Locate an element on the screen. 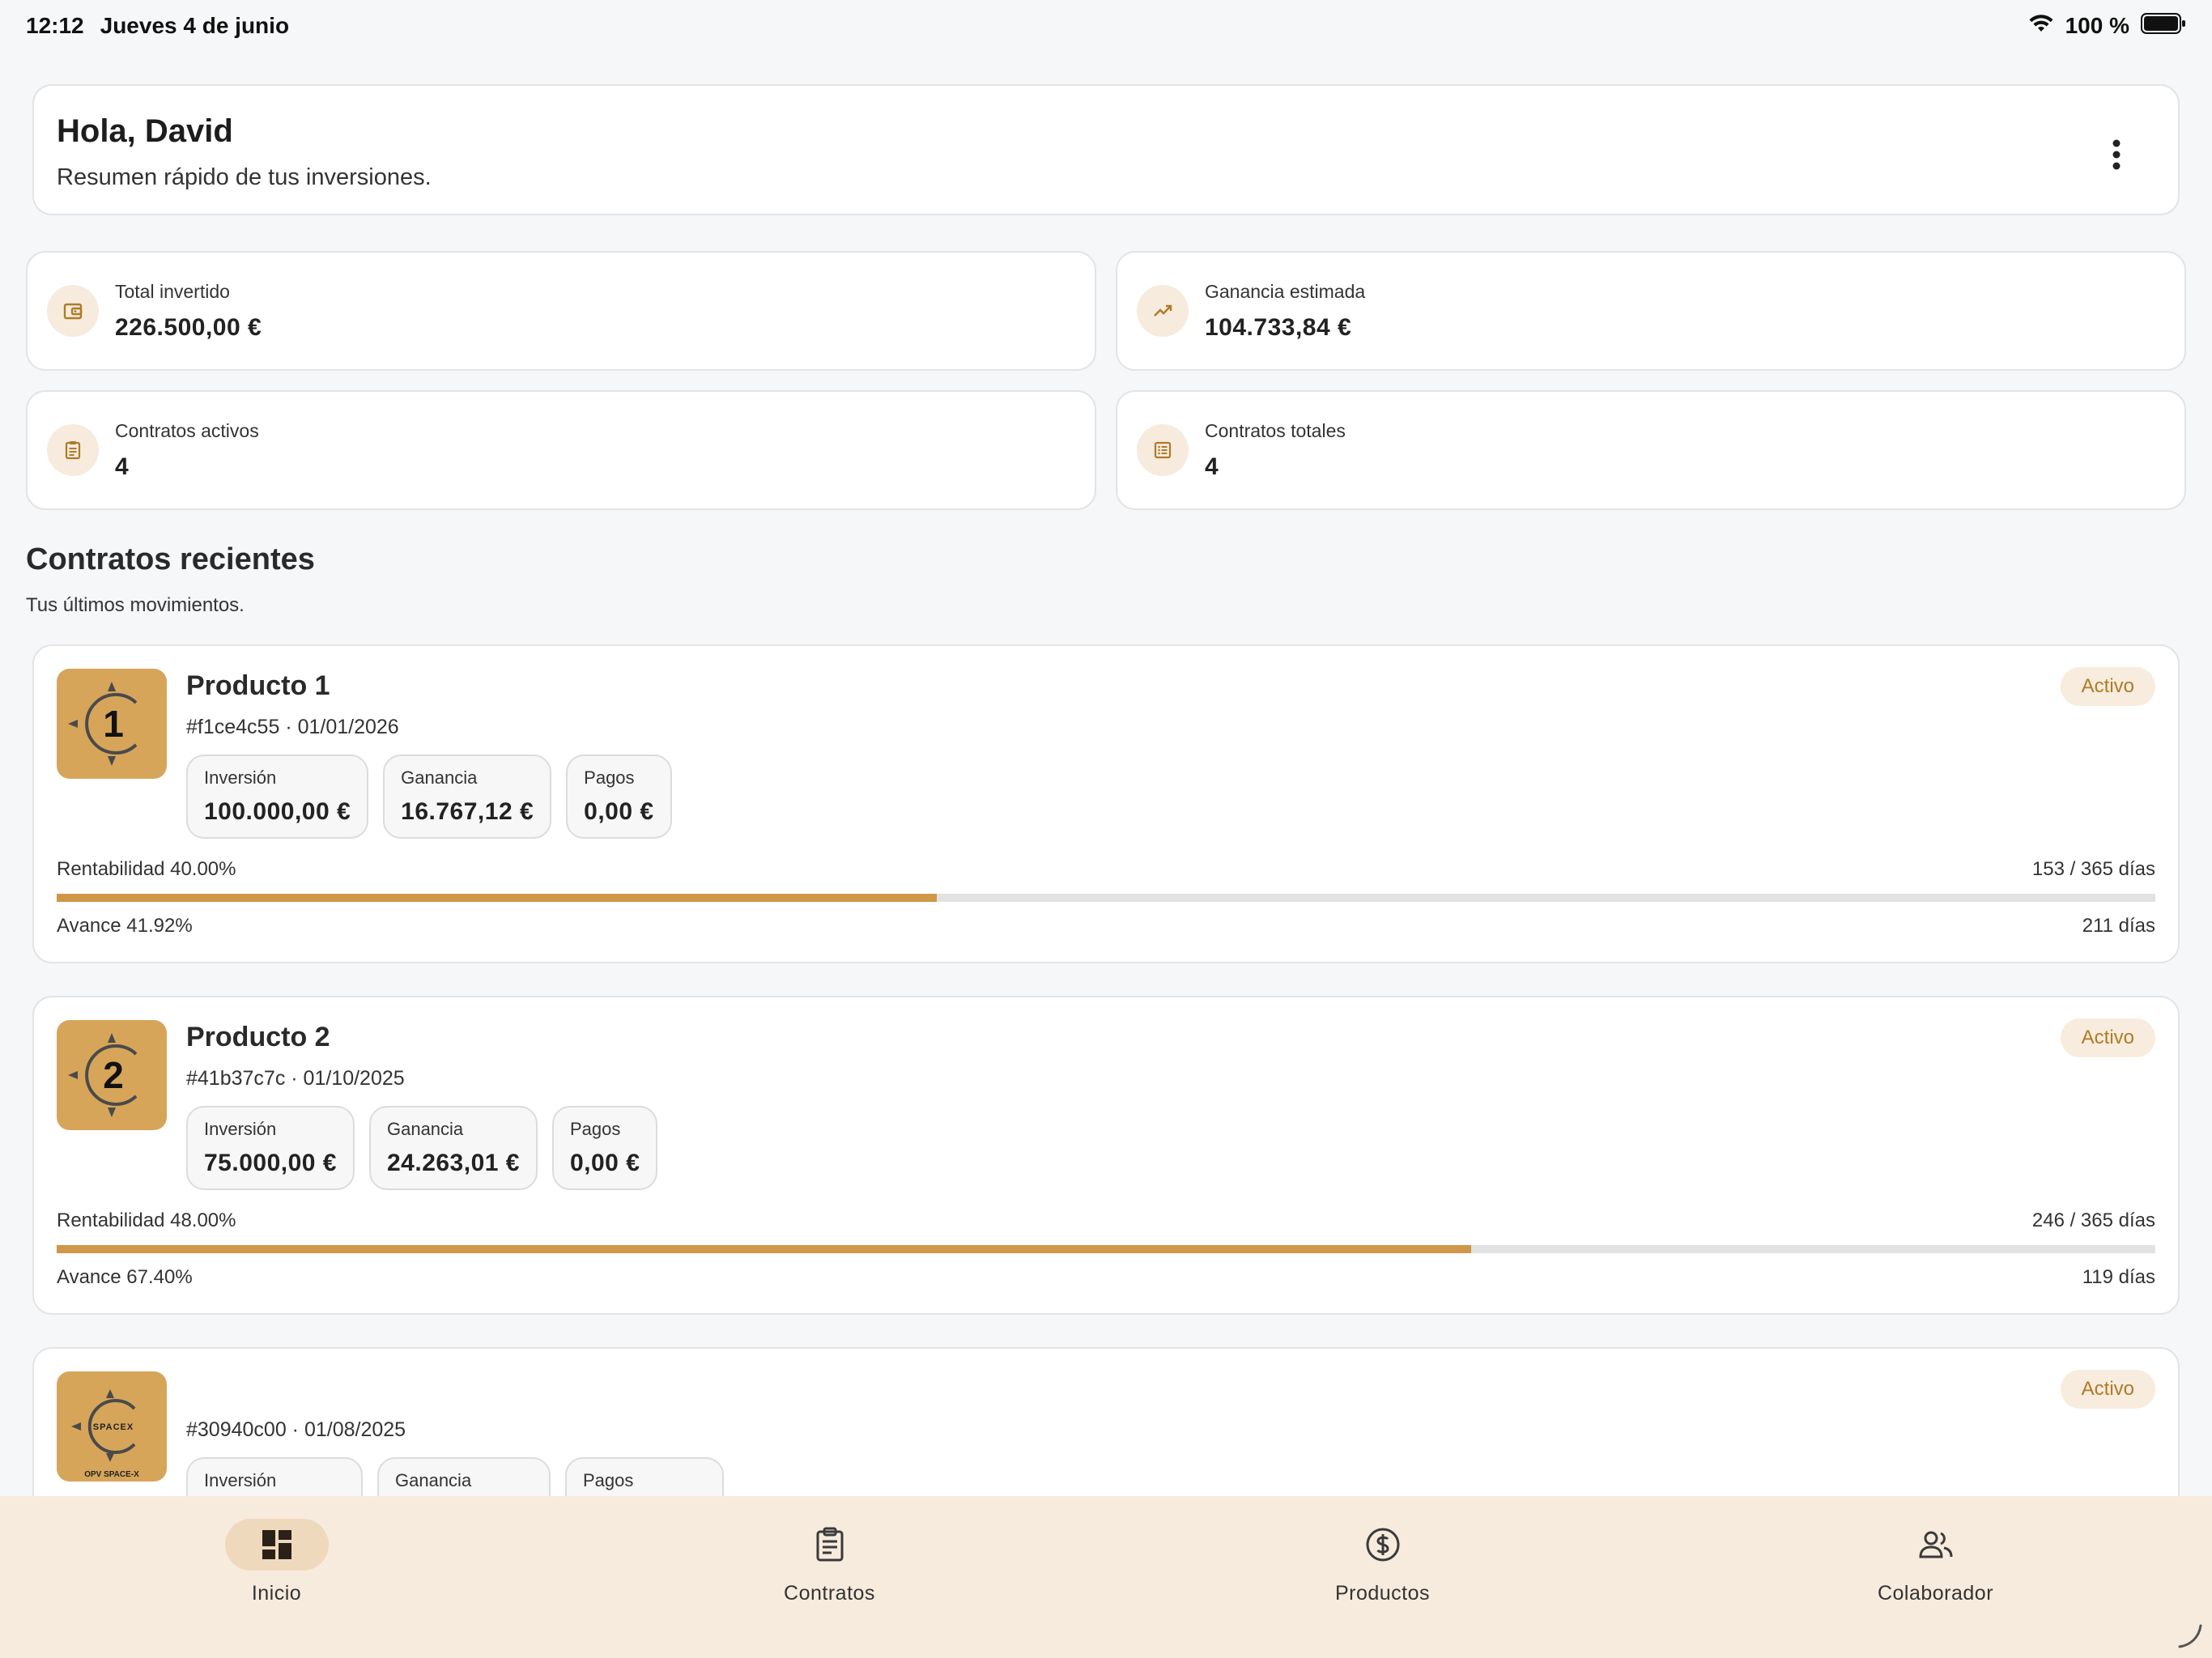 The width and height of the screenshot is (2212, 1658). pill-value: 16.767,12 € is located at coordinates (468, 811).